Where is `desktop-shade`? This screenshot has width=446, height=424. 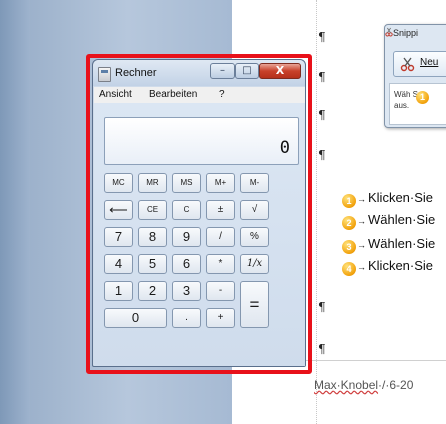
desktop-shade is located at coordinates (15, 212).